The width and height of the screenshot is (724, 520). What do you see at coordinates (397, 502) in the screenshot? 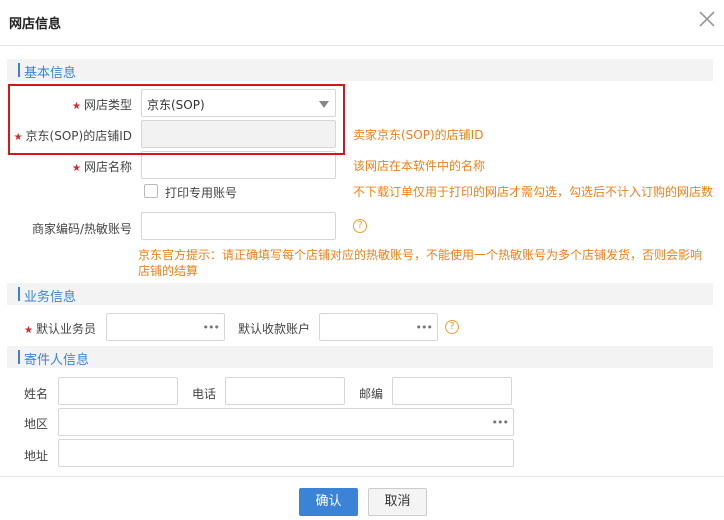
I see `cancel-button: 取消` at bounding box center [397, 502].